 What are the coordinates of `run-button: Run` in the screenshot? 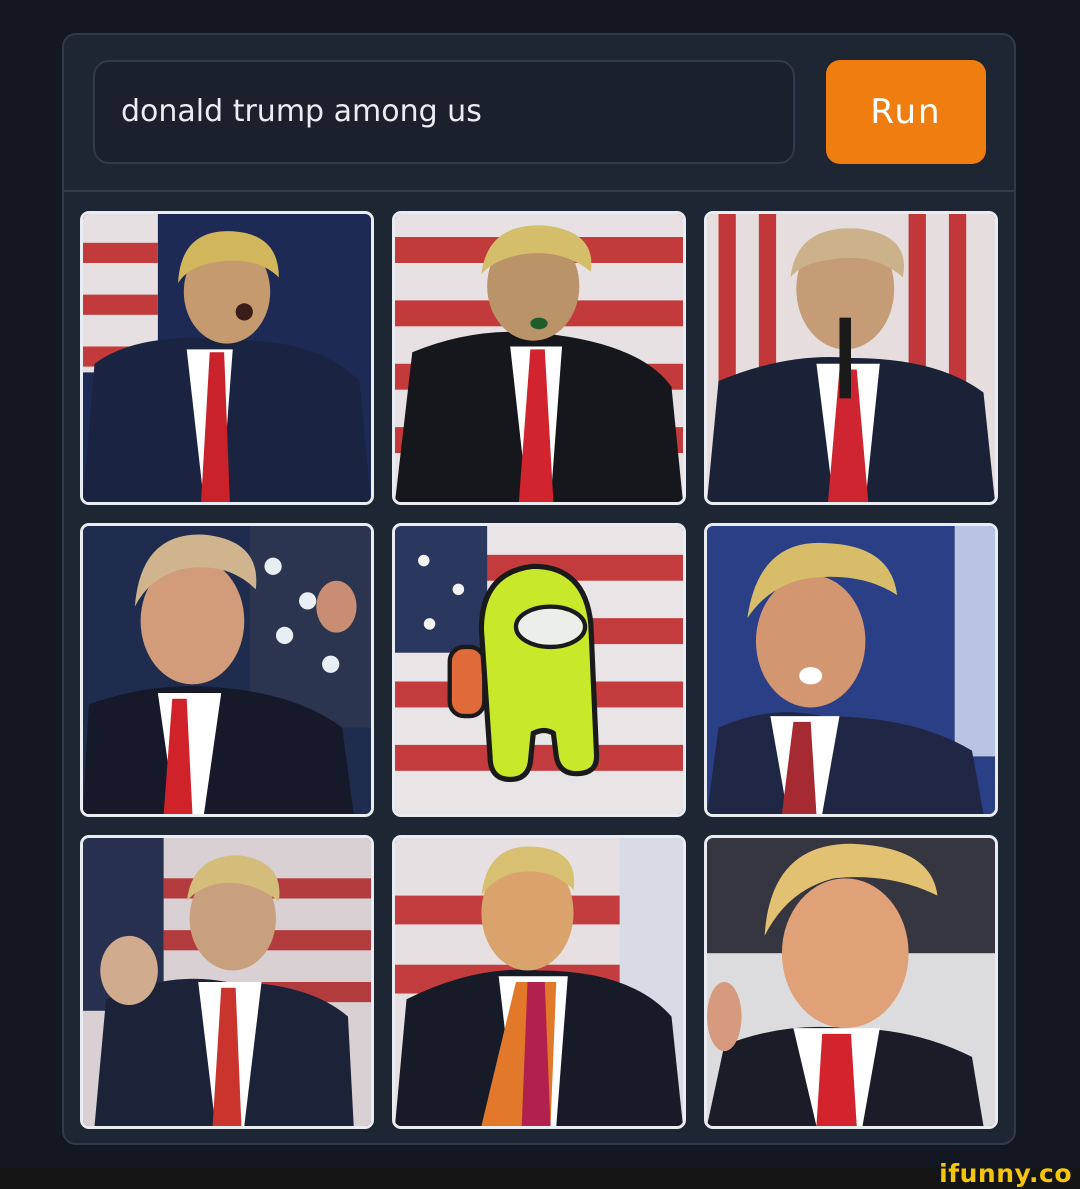 It's located at (906, 112).